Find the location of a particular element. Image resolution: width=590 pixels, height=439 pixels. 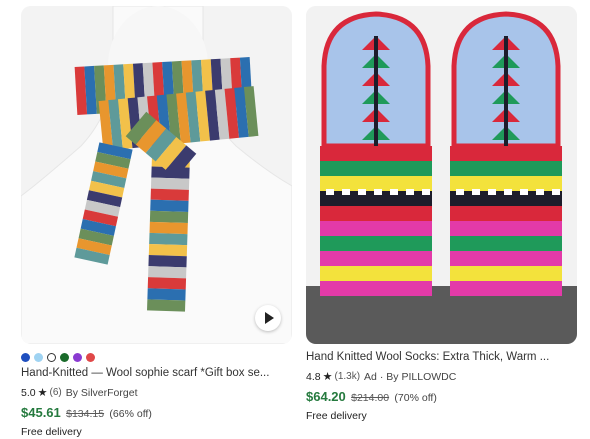

discount-label: (70% off) is located at coordinates (415, 398).